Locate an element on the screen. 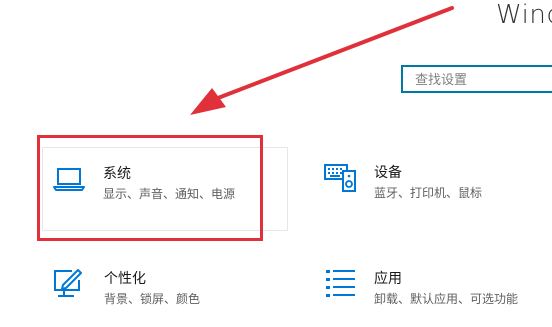 The image size is (552, 327). tile-personalization: 个性化 背景、锁屏、颜色 is located at coordinates (167, 292).